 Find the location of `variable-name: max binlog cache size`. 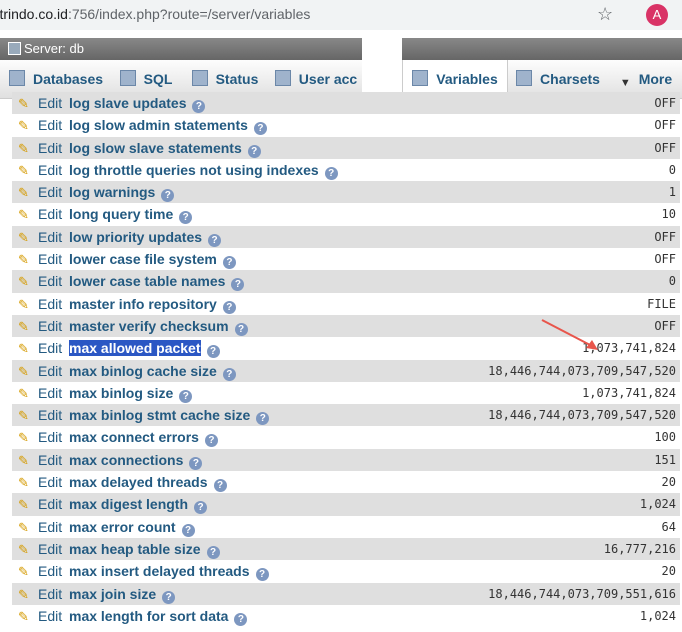

variable-name: max binlog cache size is located at coordinates (143, 371).